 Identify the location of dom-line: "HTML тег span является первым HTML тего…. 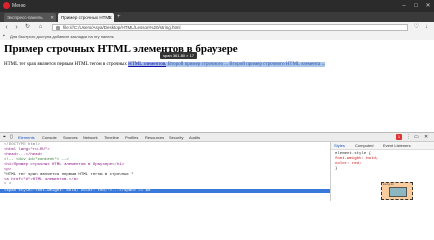
(69, 175).